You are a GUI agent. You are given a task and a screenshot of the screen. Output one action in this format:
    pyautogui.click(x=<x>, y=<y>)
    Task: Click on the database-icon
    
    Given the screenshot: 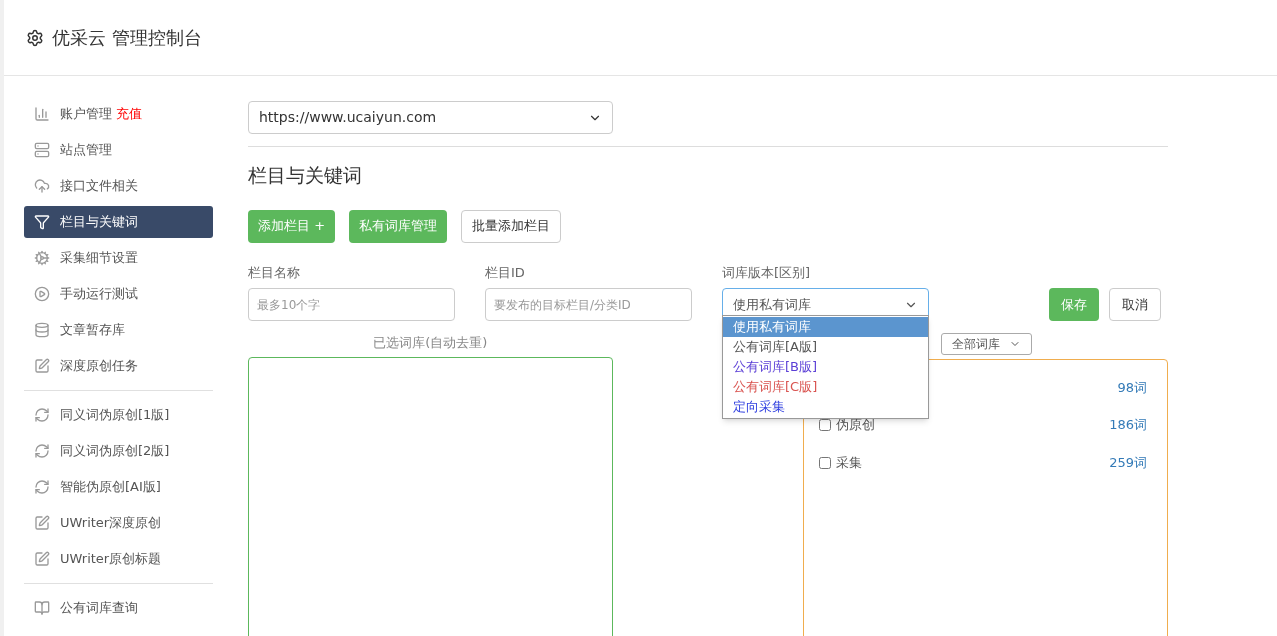 What is the action you would take?
    pyautogui.click(x=42, y=330)
    